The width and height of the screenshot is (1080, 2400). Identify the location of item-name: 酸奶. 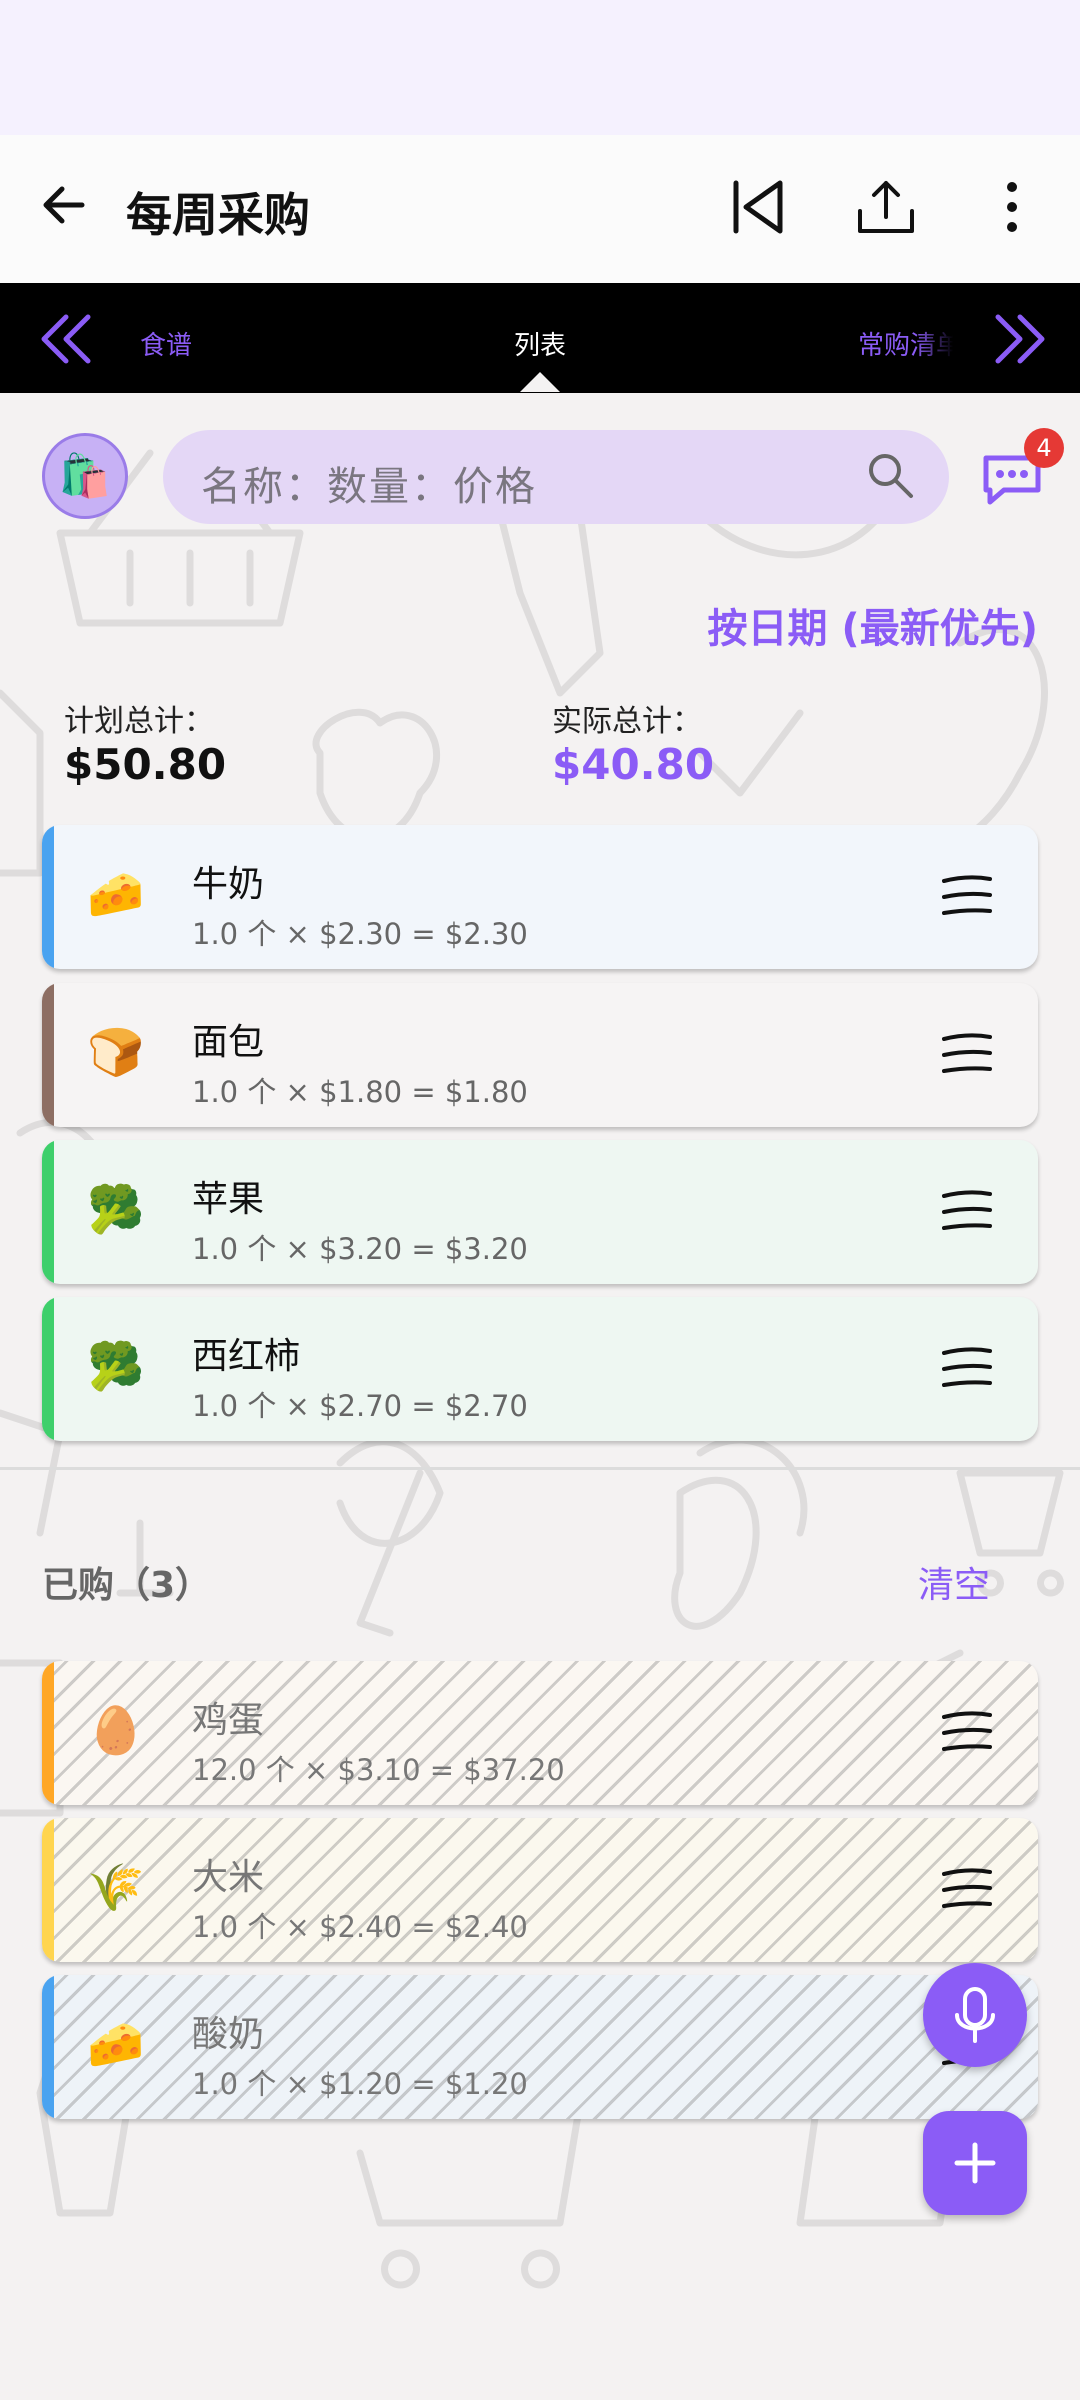
(228, 2034).